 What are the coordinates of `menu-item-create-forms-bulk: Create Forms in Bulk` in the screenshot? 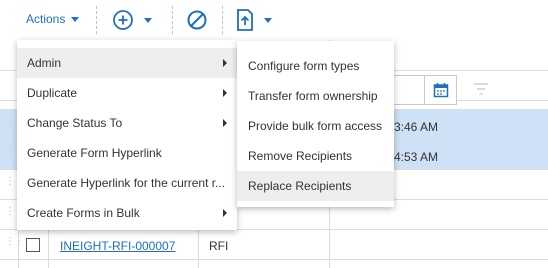 It's located at (127, 213).